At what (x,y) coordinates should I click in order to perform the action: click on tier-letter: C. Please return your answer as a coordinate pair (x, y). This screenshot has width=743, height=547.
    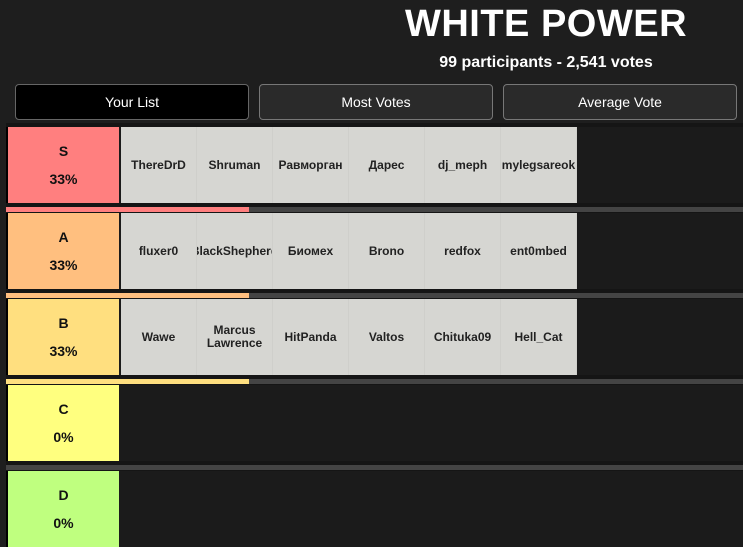
    Looking at the image, I should click on (63, 409).